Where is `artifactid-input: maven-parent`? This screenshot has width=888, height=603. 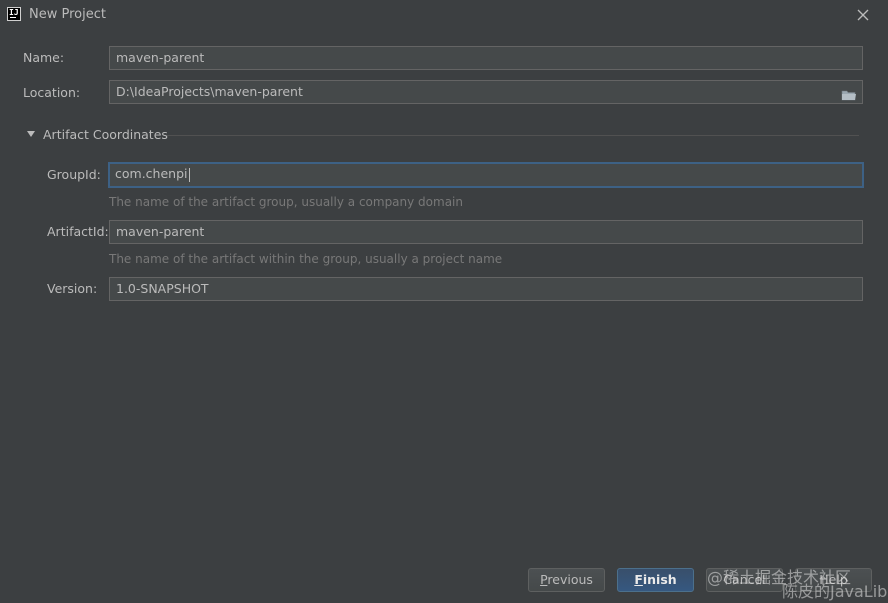 artifactid-input: maven-parent is located at coordinates (486, 232).